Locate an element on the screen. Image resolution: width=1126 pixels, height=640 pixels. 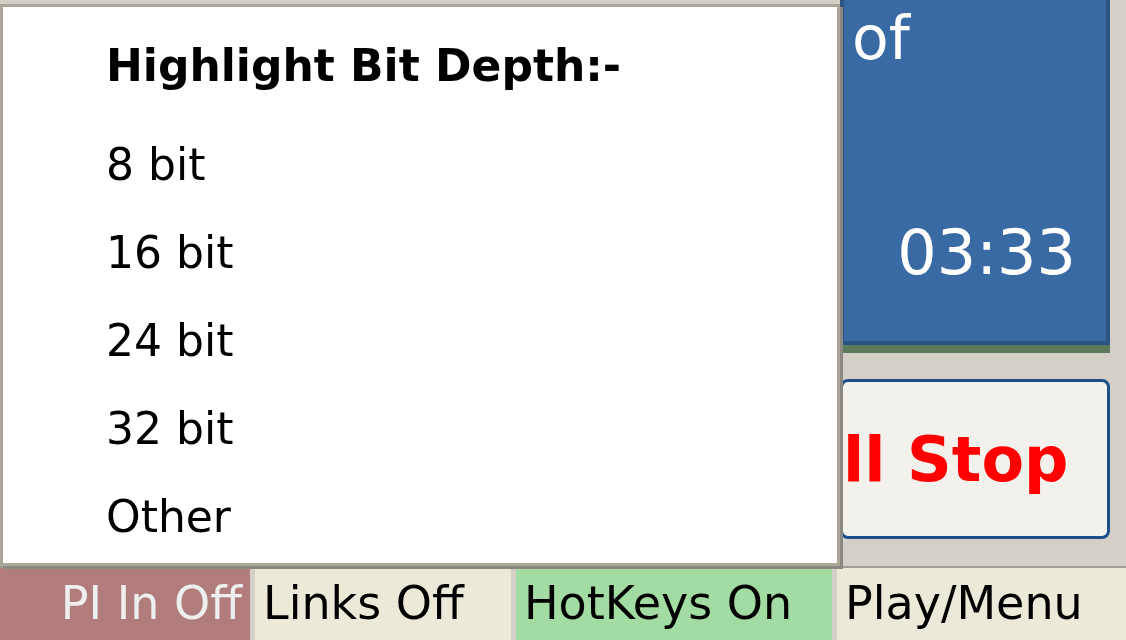
status-indicator: Play/Menu is located at coordinates (981, 604).